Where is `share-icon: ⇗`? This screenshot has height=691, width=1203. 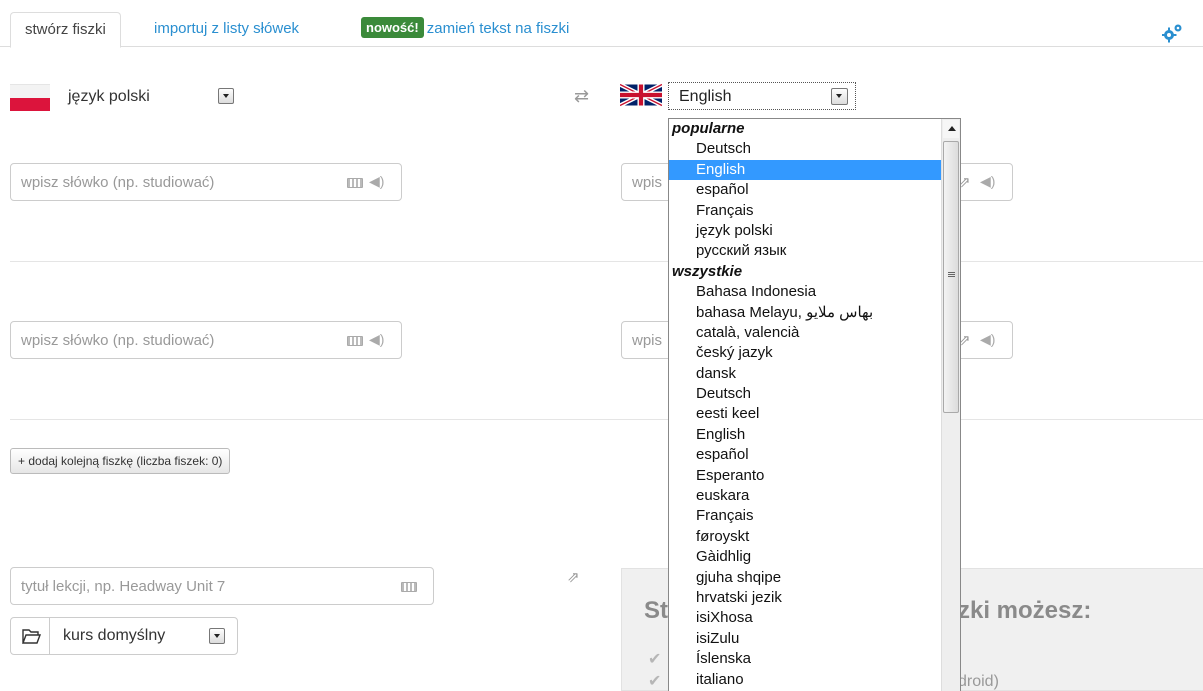 share-icon: ⇗ is located at coordinates (573, 577).